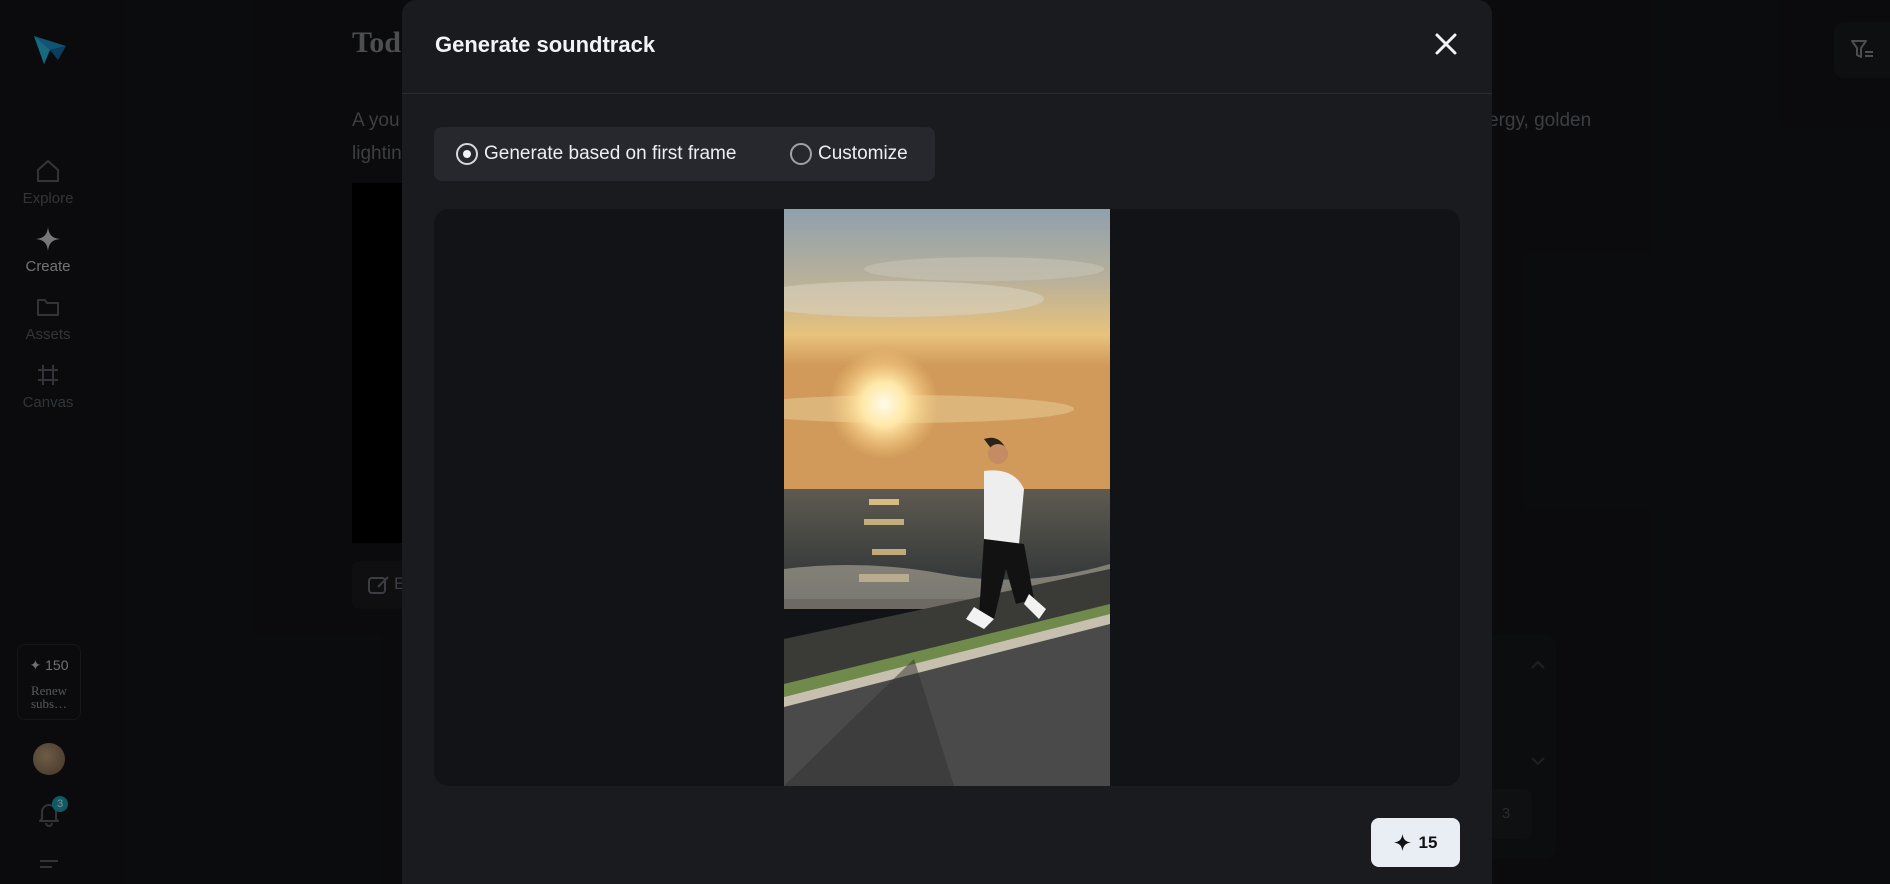 The width and height of the screenshot is (1890, 884). I want to click on generate-button: 15, so click(1415, 842).